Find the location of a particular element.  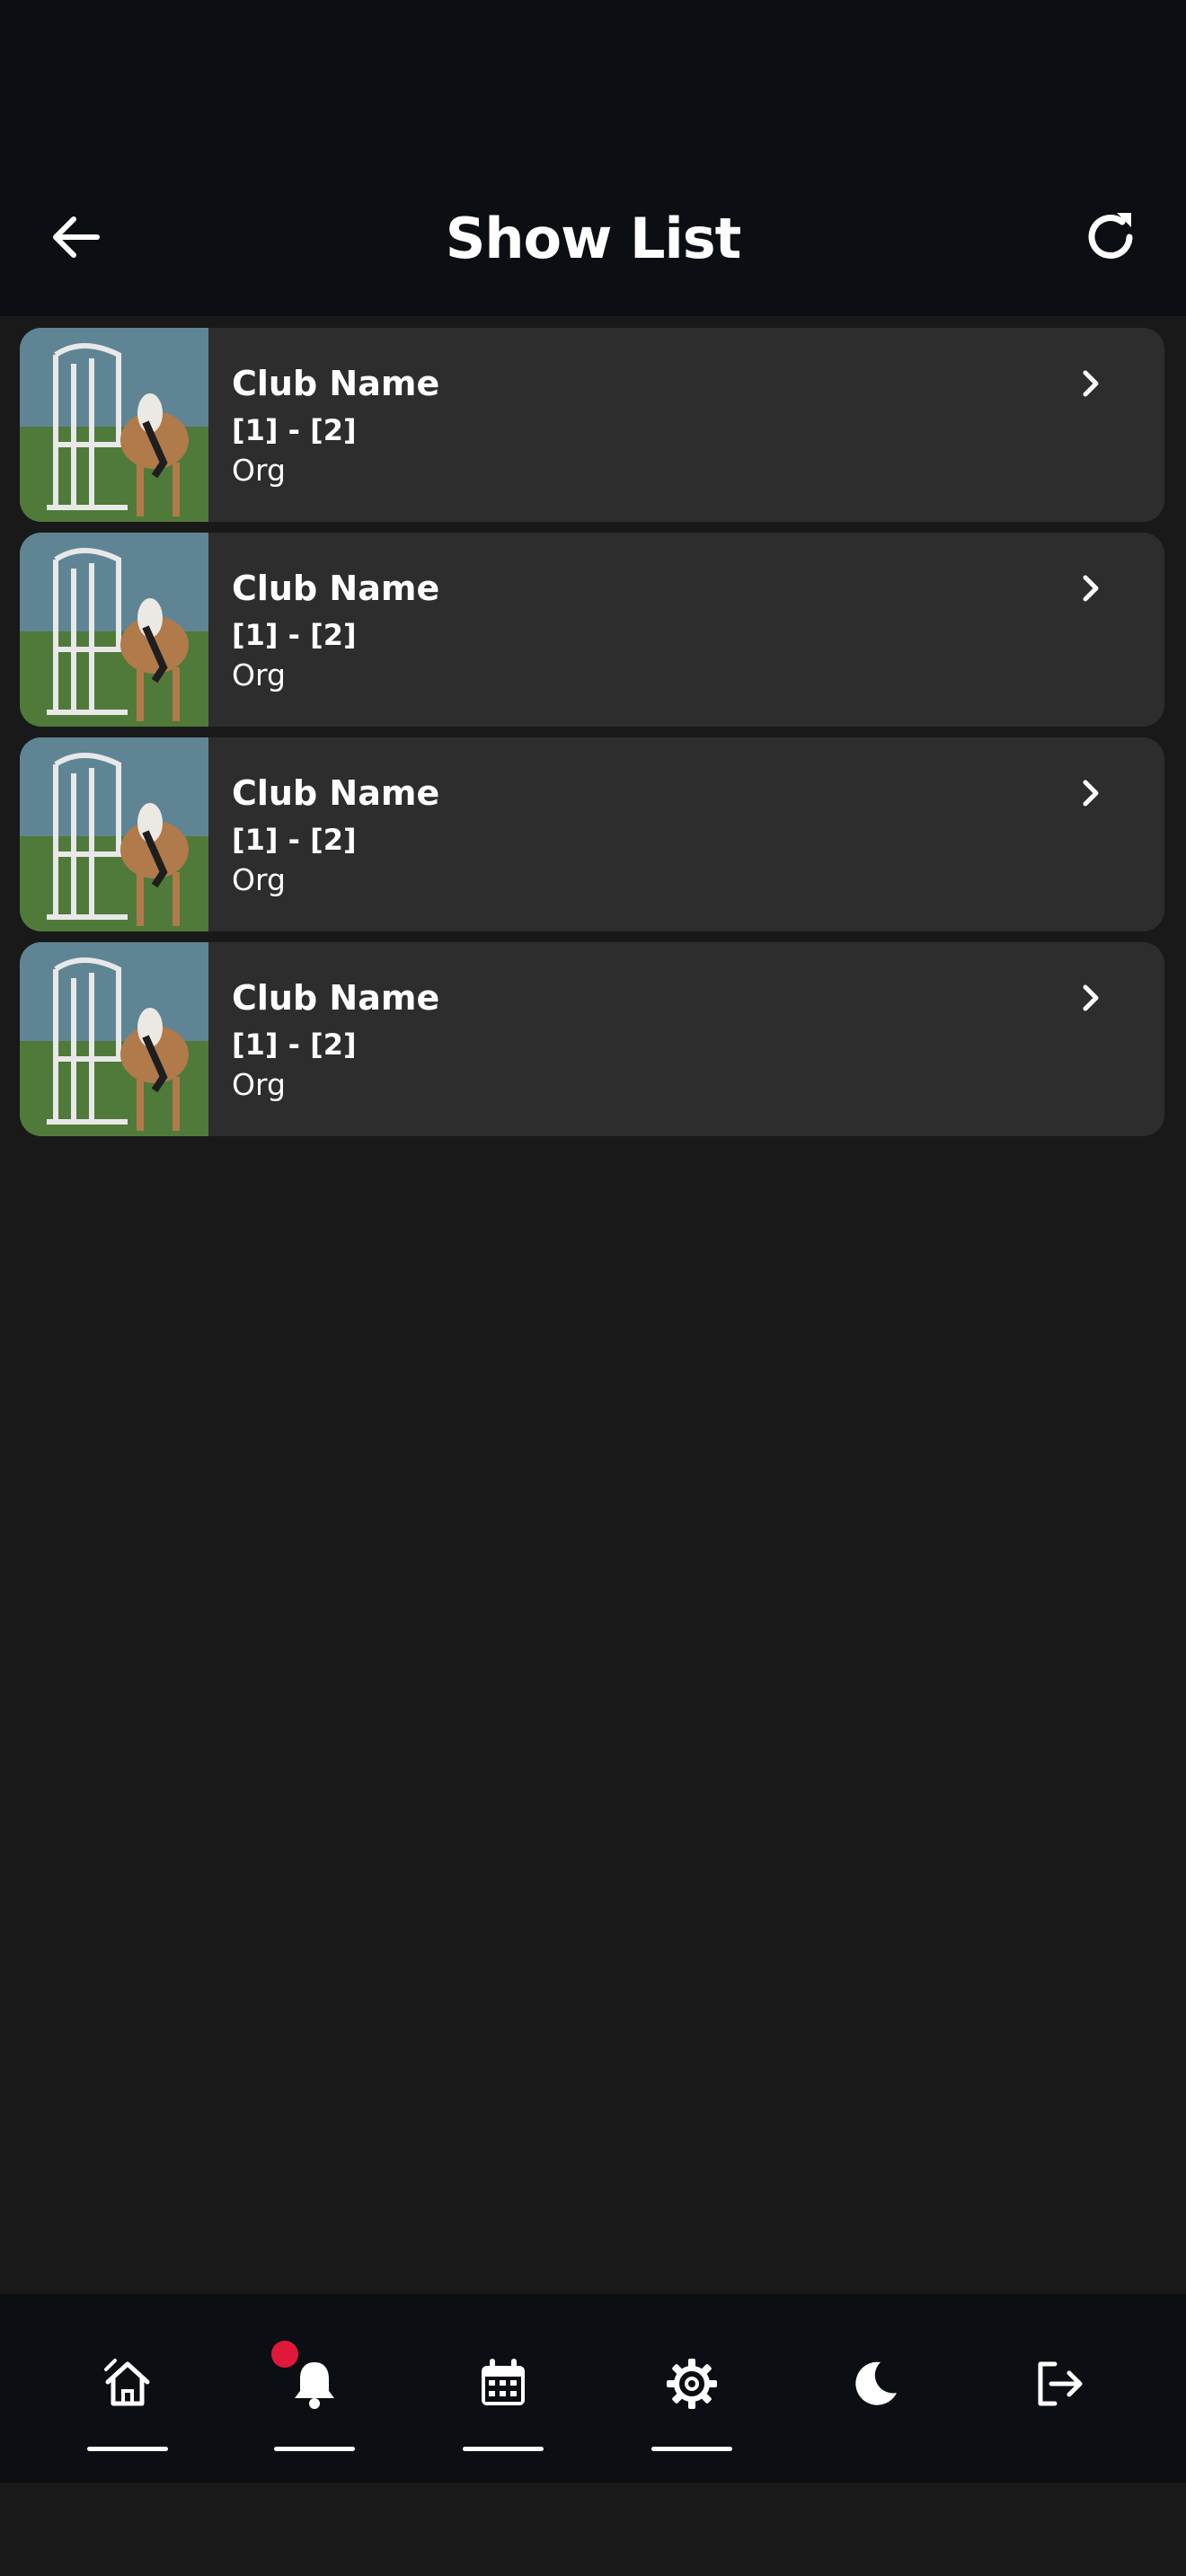

nav-home-underline is located at coordinates (127, 2449).